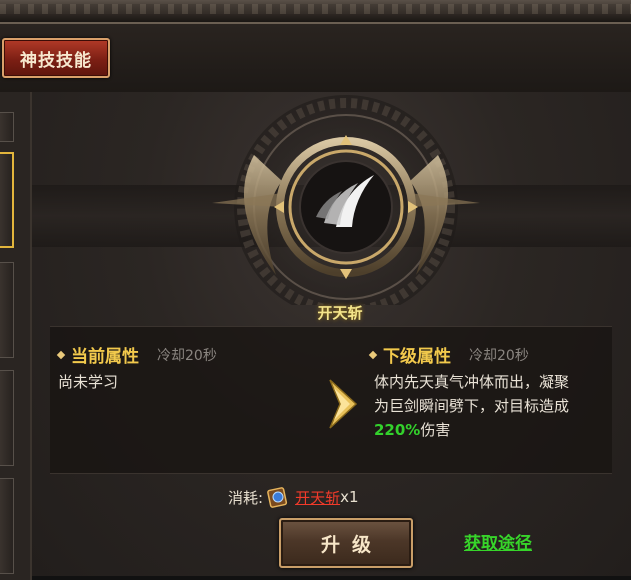 This screenshot has height=580, width=631. Describe the element at coordinates (246, 497) in the screenshot. I see `cost-label: 消耗:` at that location.